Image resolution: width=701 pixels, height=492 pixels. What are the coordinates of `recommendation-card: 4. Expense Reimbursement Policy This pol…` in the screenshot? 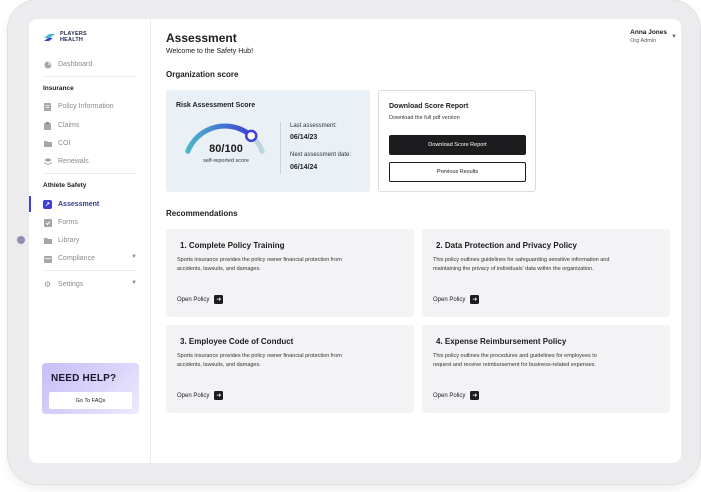 It's located at (546, 369).